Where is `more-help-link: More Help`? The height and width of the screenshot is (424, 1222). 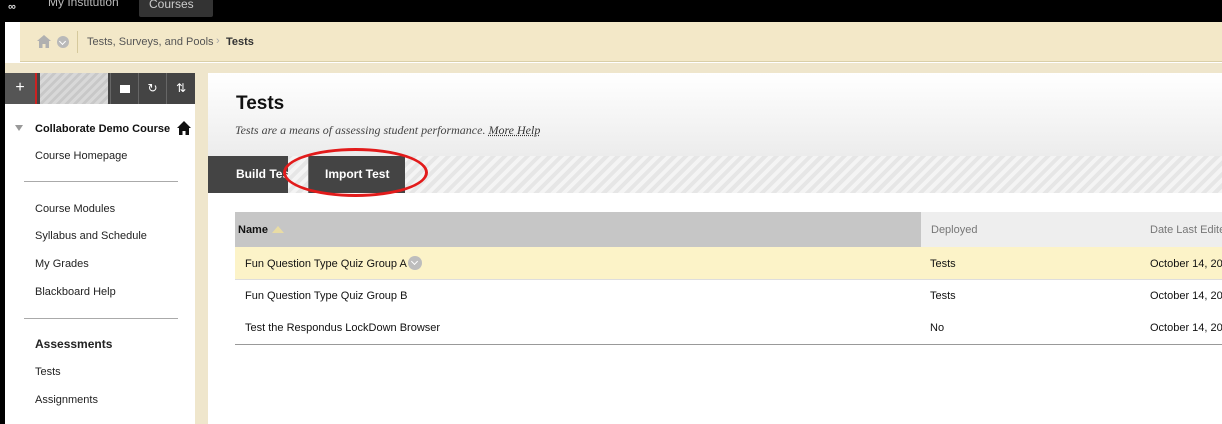 more-help-link: More Help is located at coordinates (514, 130).